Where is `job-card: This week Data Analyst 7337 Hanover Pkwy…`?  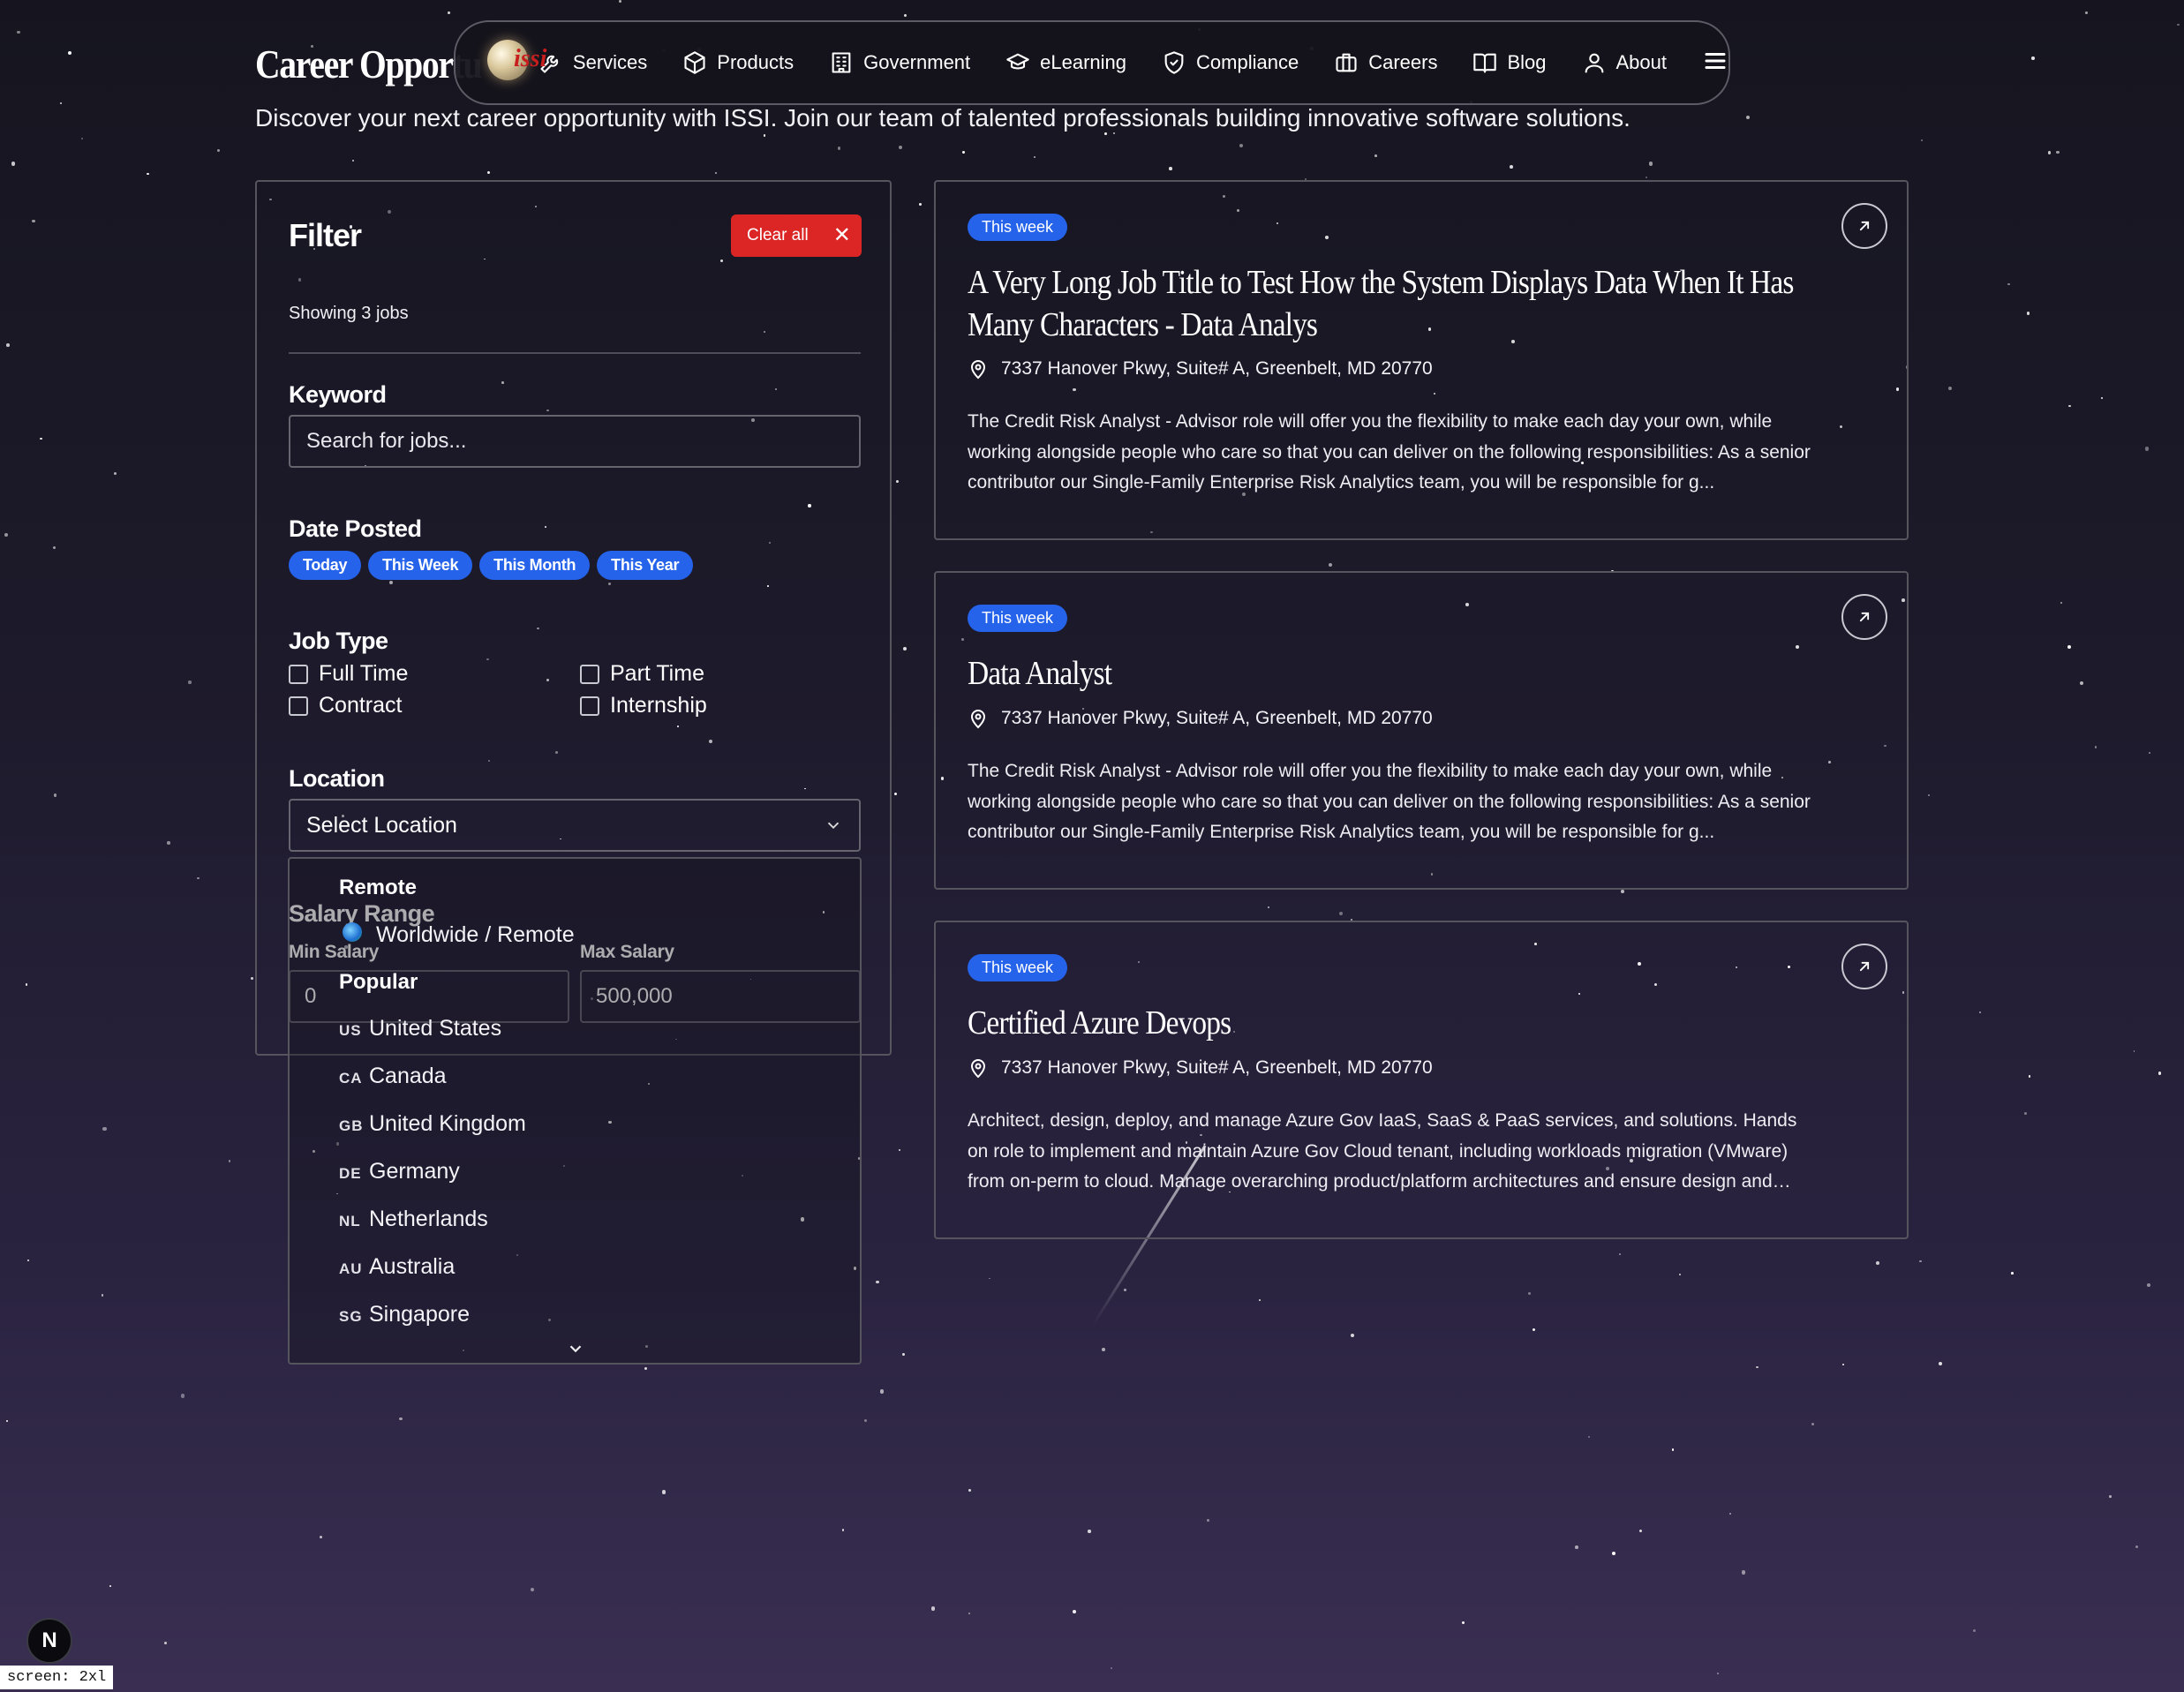
job-card: This week Data Analyst 7337 Hanover Pkwy… is located at coordinates (1421, 730).